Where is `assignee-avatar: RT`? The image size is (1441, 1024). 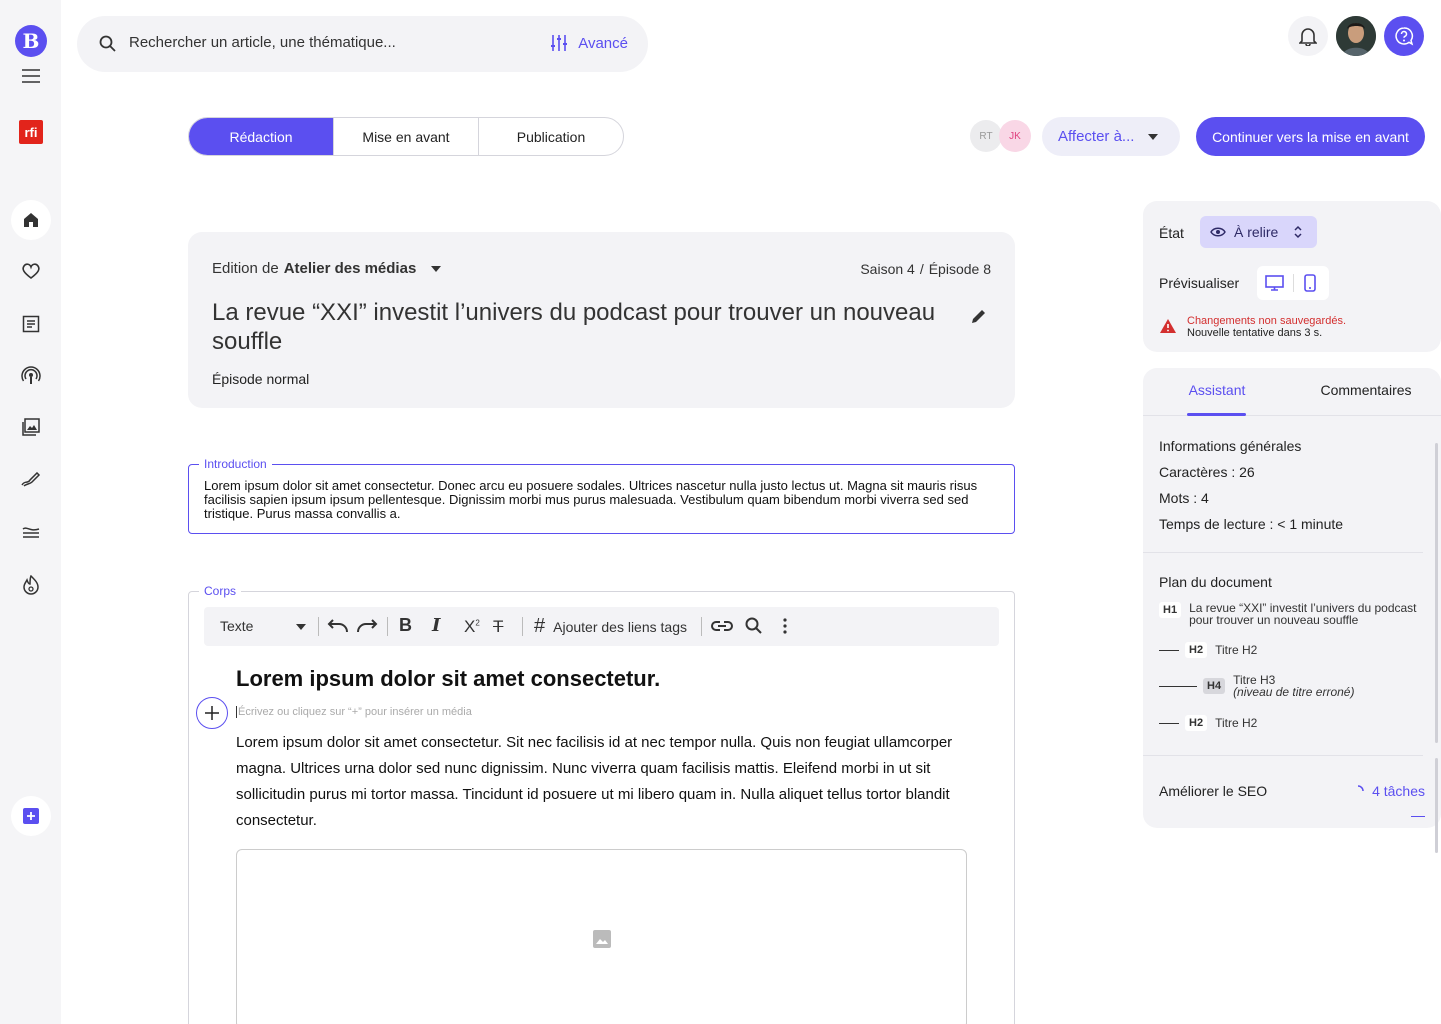
assignee-avatar: RT is located at coordinates (986, 136).